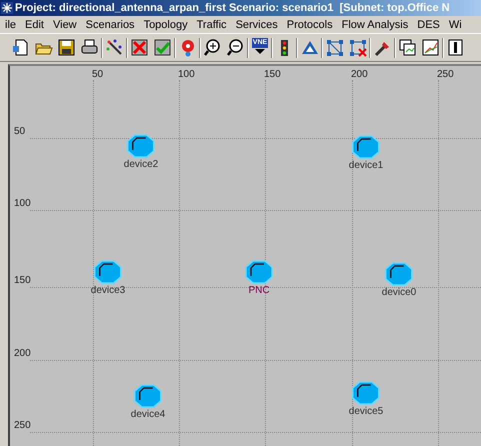  Describe the element at coordinates (428, 24) in the screenshot. I see `menu-item: DES` at that location.